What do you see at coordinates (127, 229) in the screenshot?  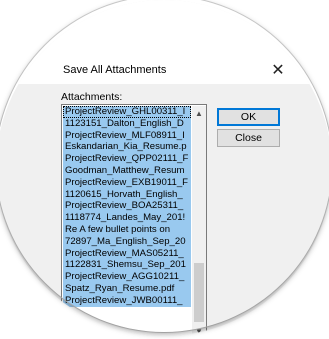 I see `attachment-list-item: Re A few bullet points on` at bounding box center [127, 229].